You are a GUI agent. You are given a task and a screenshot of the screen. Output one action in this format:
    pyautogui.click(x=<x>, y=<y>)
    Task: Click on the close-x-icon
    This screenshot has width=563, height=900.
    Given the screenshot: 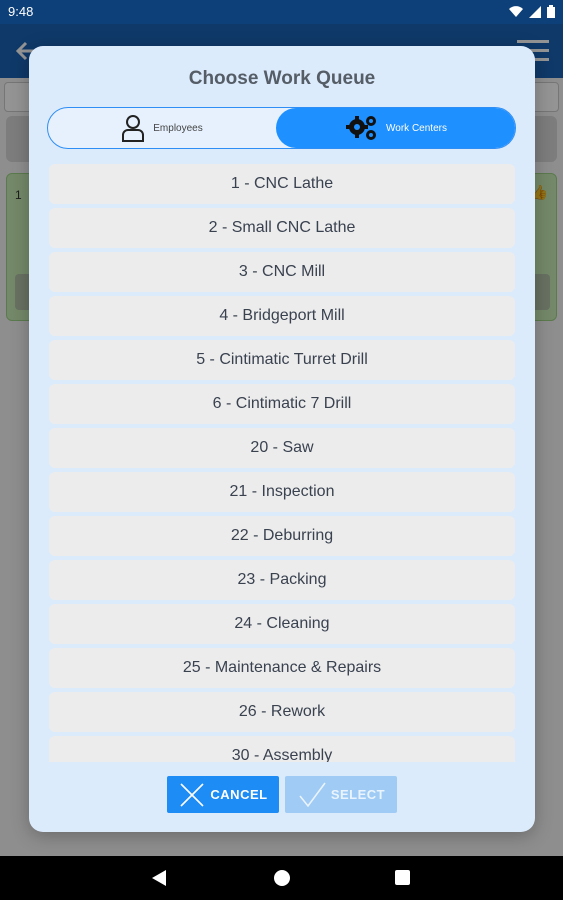 What is the action you would take?
    pyautogui.click(x=192, y=794)
    